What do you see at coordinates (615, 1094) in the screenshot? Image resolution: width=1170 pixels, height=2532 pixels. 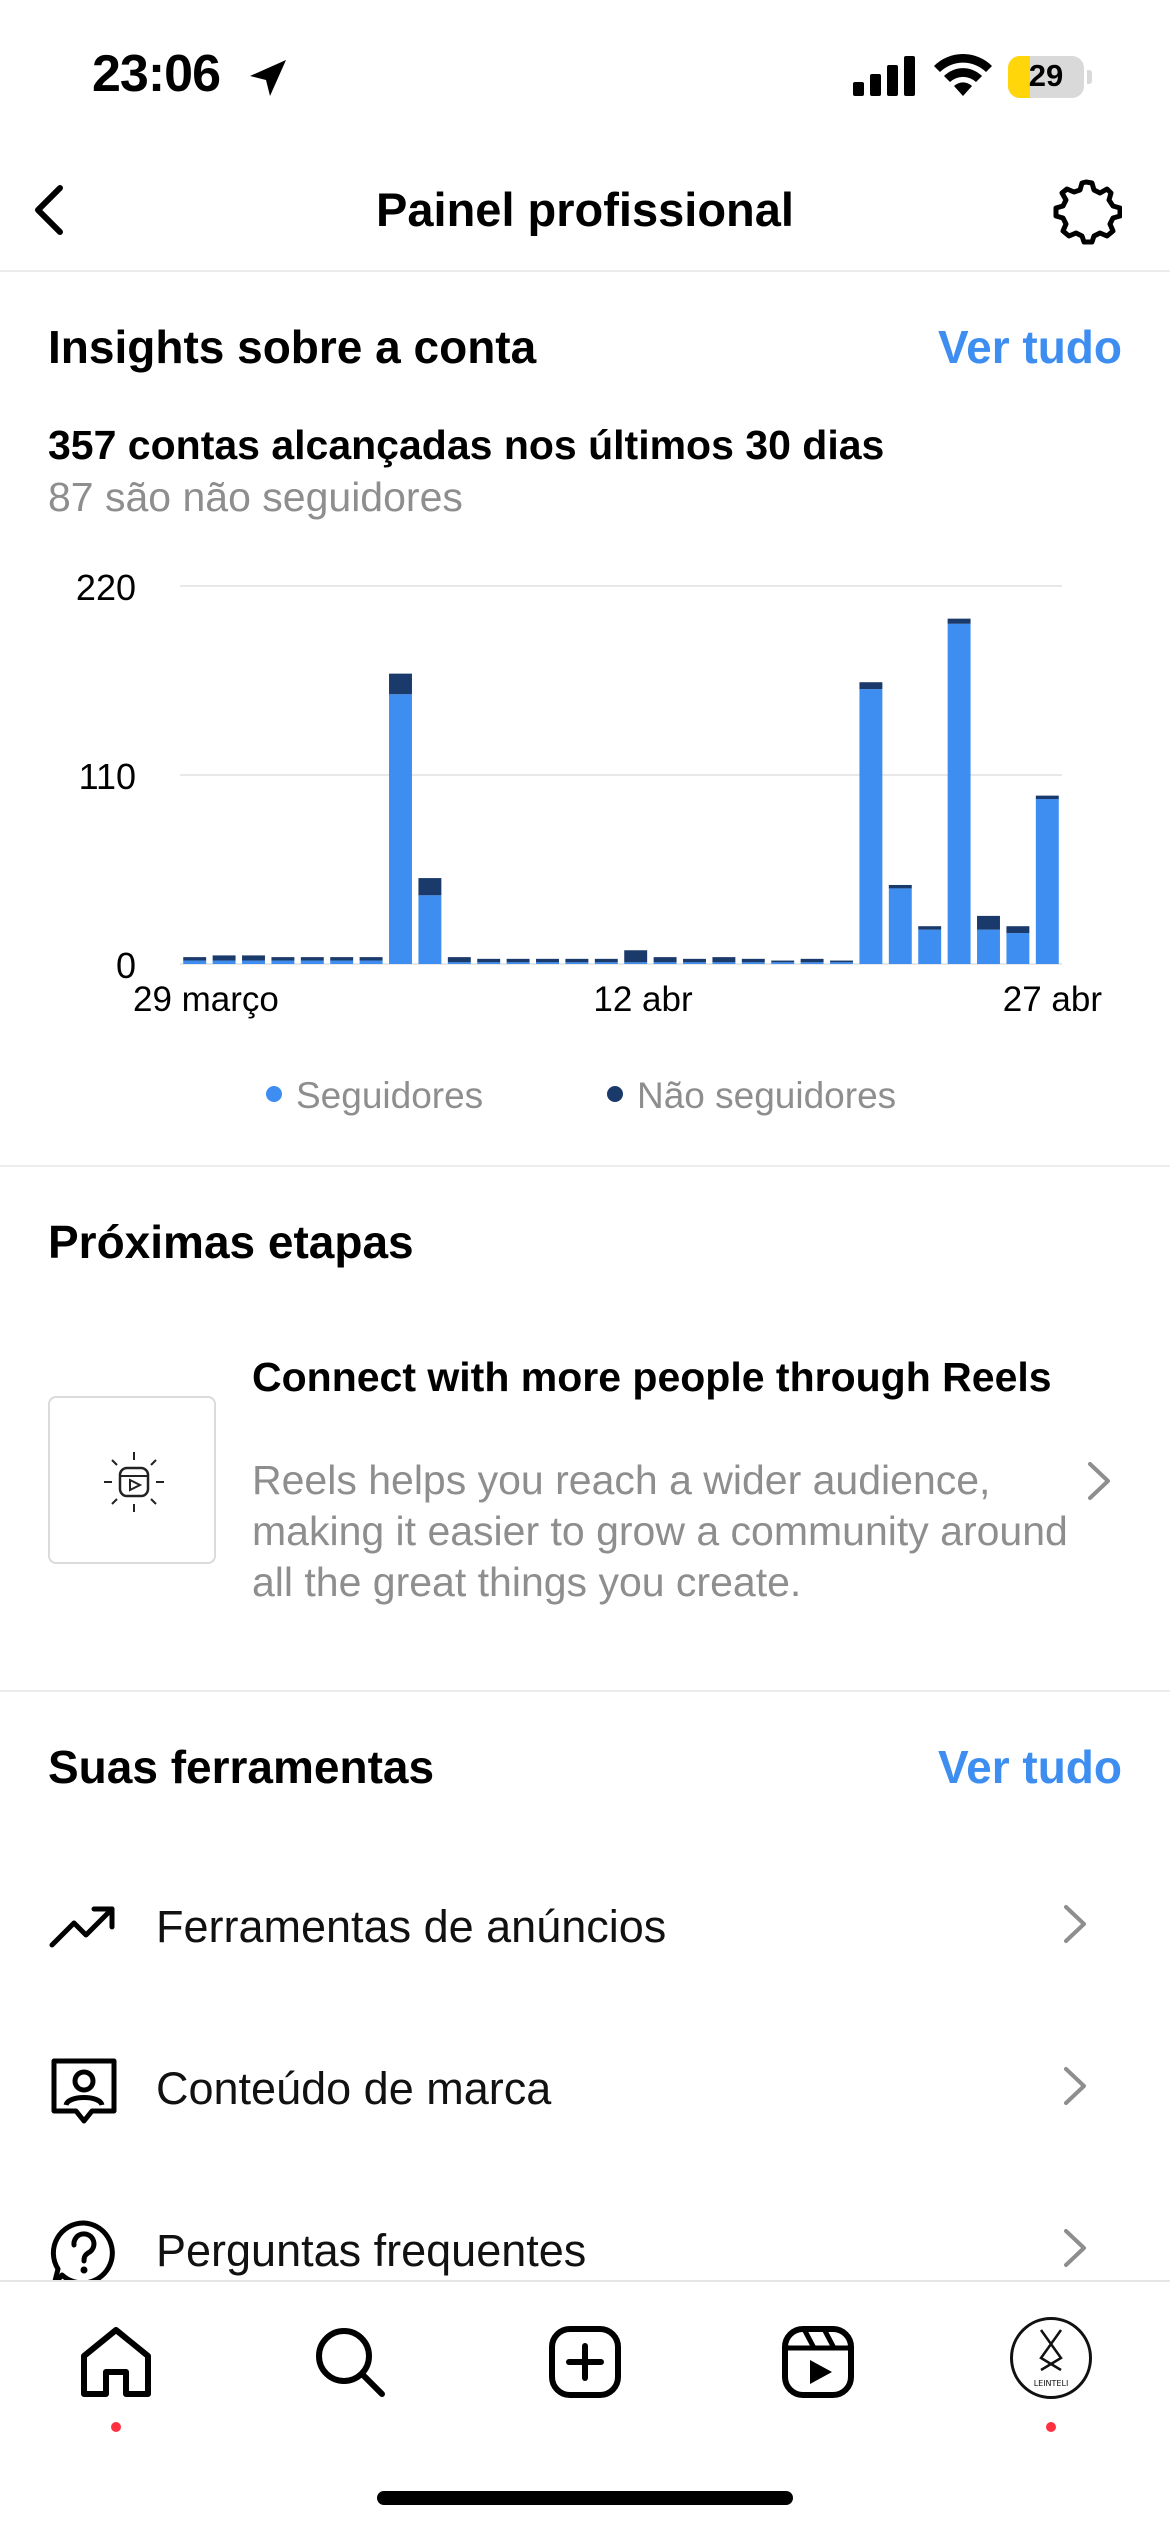 I see `legend-dot-non-followers` at bounding box center [615, 1094].